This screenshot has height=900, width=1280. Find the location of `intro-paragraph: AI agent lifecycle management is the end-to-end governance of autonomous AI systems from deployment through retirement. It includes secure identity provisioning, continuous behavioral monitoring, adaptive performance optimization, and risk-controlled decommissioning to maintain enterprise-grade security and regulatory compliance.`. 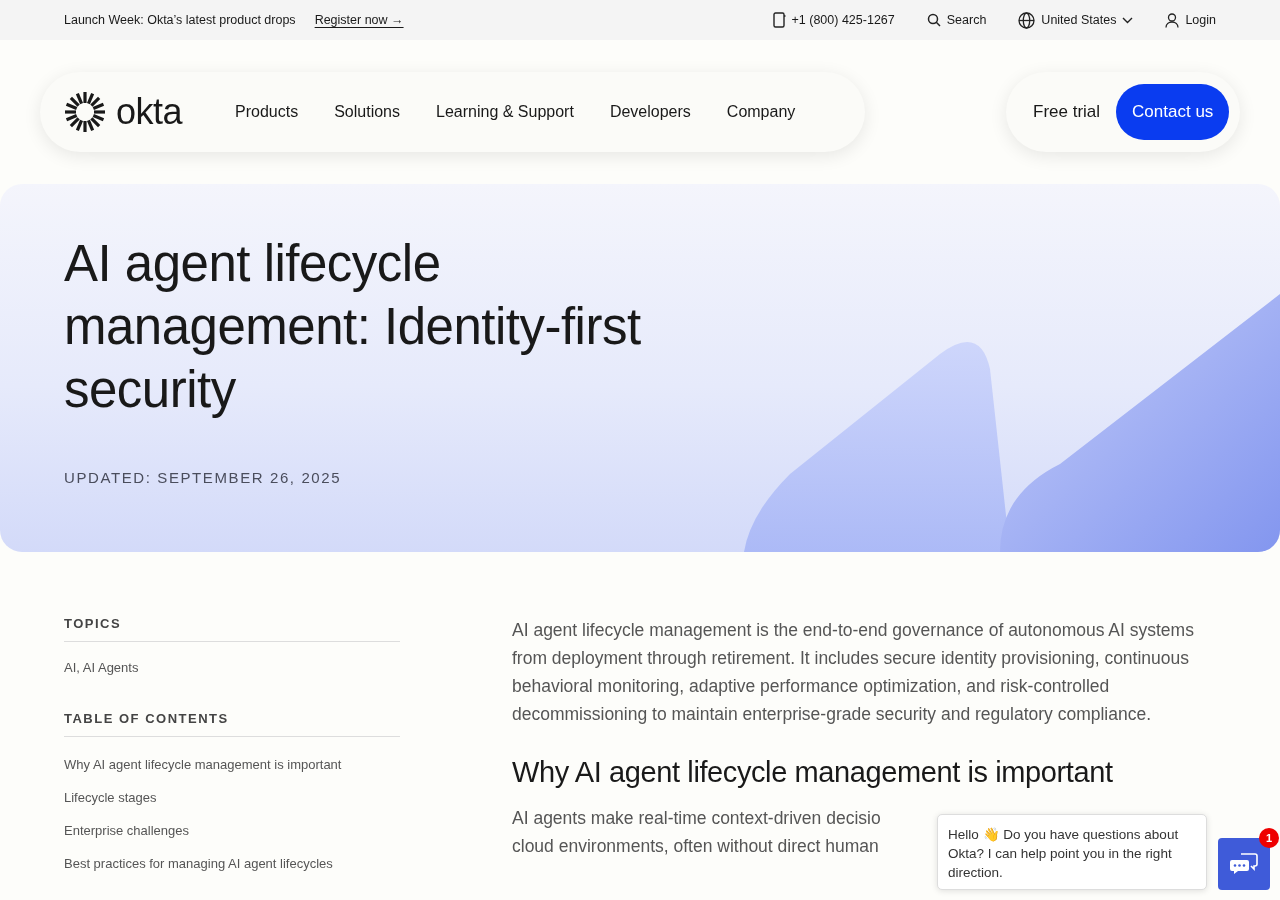

intro-paragraph: AI agent lifecycle management is the end-to-end governance of autonomous AI systems from deployment through retirement. It includes secure identity provisioning, continuous behavioral monitoring, adaptive performance optimization, and risk-controlled decommissioning to maintain enterprise-grade security and regulatory compliance. is located at coordinates (853, 672).